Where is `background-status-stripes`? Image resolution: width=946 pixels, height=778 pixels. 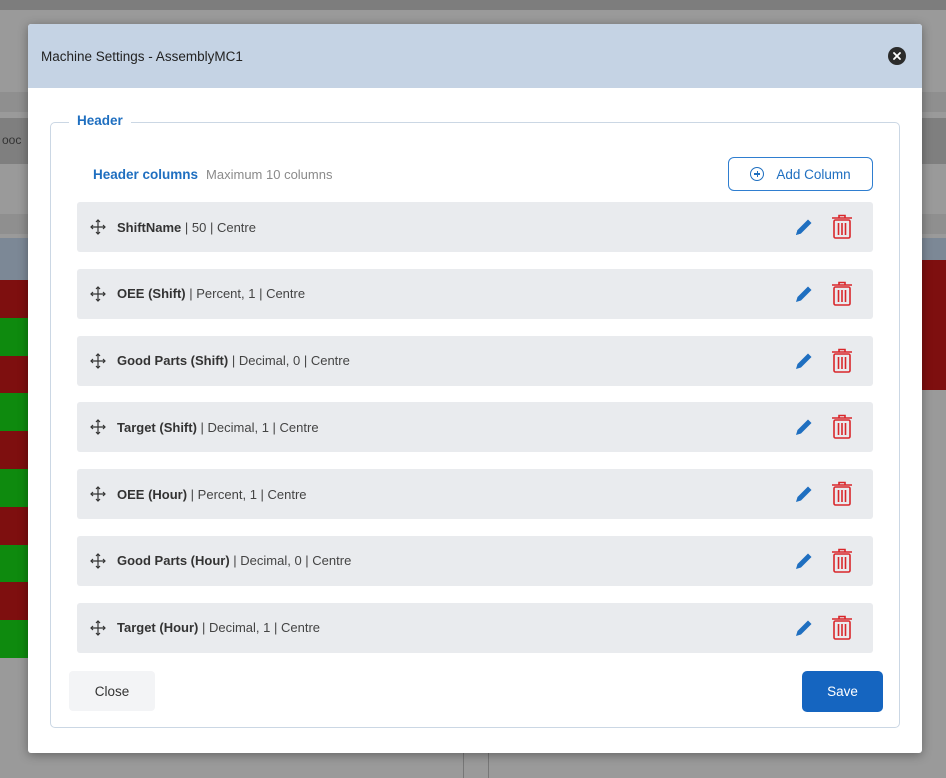 background-status-stripes is located at coordinates (15, 469).